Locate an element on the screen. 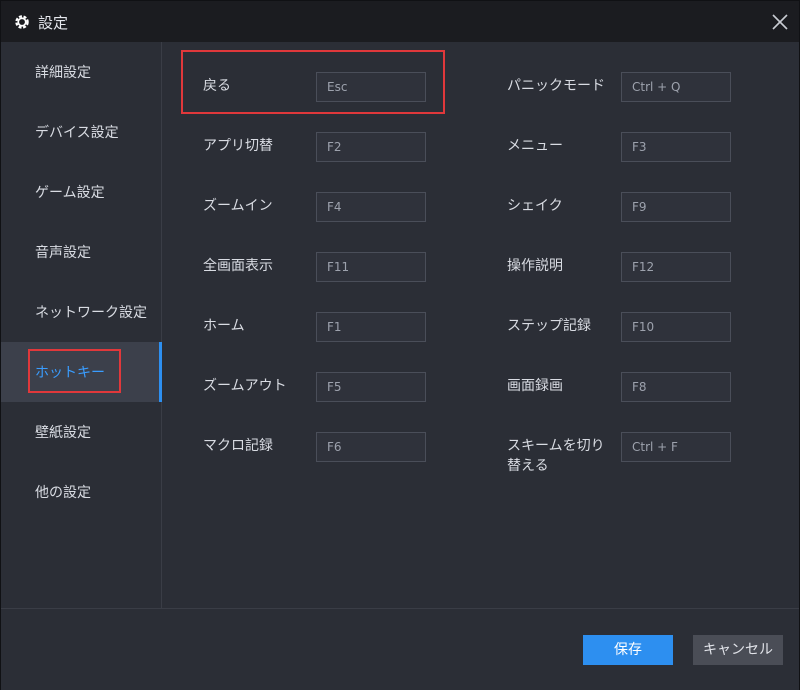  hotkey-label-switch-scheme-line1: スキームを切り is located at coordinates (556, 446).